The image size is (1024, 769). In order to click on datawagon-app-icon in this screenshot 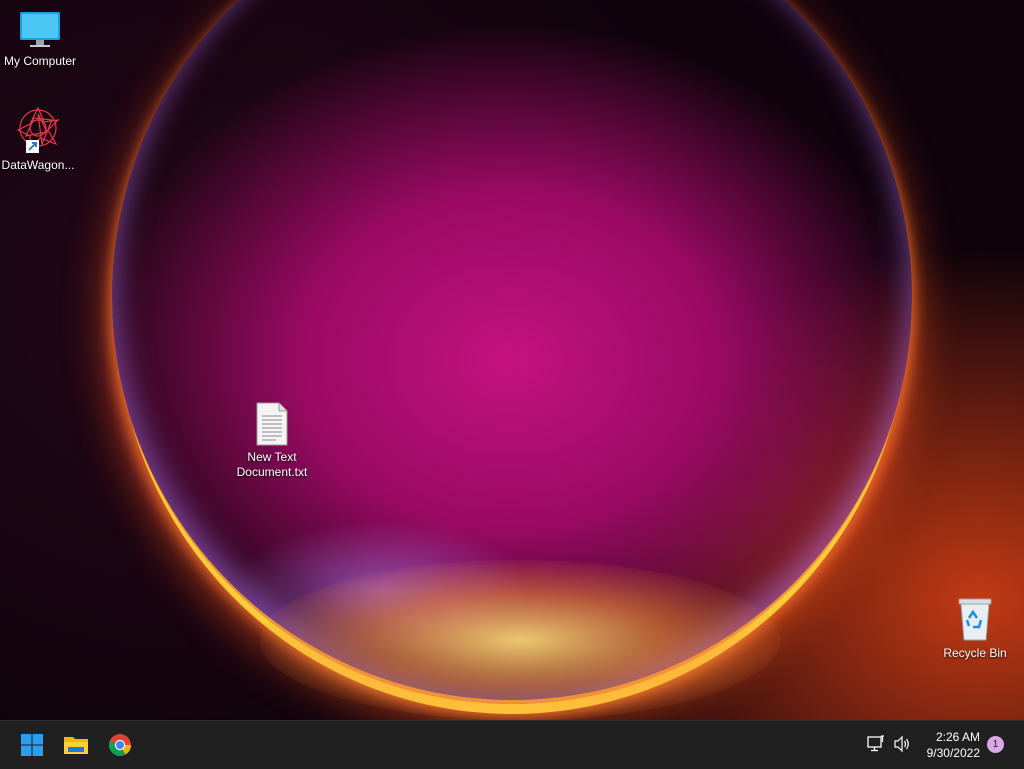, I will do `click(38, 129)`.